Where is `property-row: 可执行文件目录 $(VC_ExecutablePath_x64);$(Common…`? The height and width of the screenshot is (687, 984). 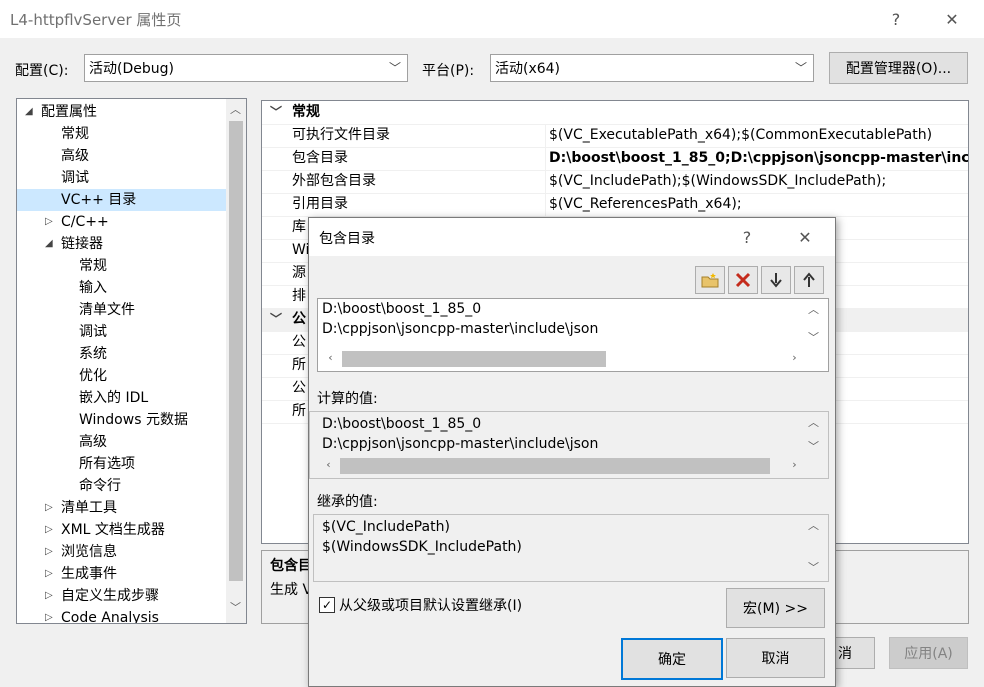
property-row: 可执行文件目录 $(VC_ExecutablePath_x64);$(Common… is located at coordinates (615, 136).